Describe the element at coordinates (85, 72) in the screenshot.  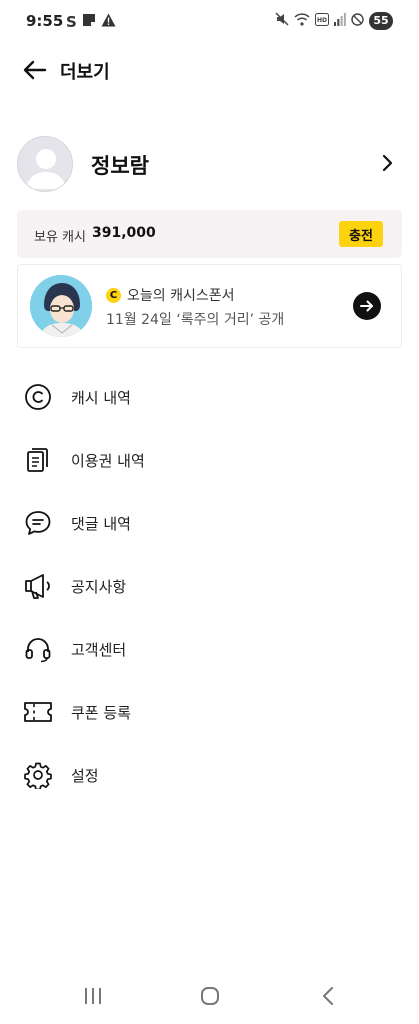
I see `page-title: 더보기` at that location.